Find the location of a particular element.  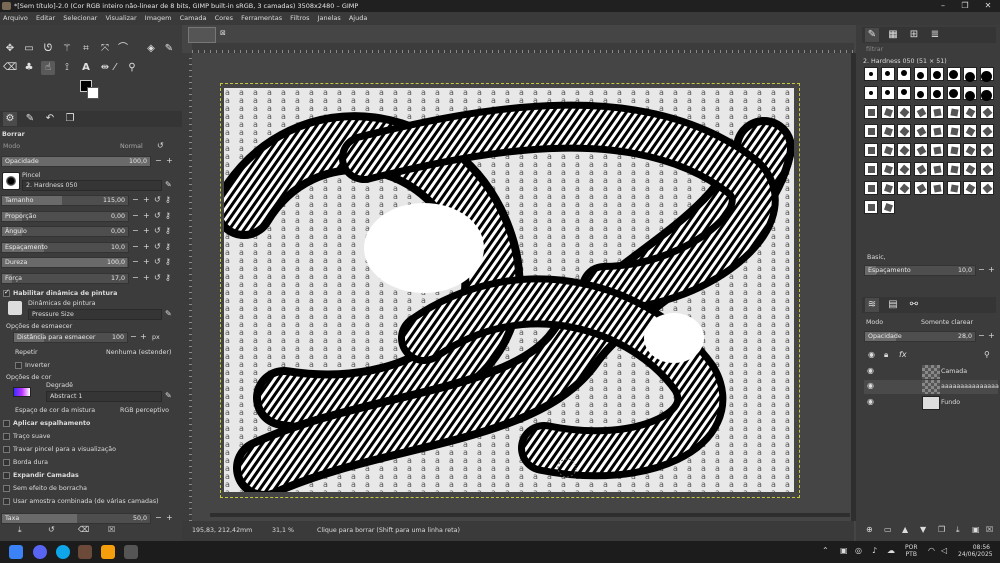

layer-visibility-icon: ◉ is located at coordinates (870, 401).